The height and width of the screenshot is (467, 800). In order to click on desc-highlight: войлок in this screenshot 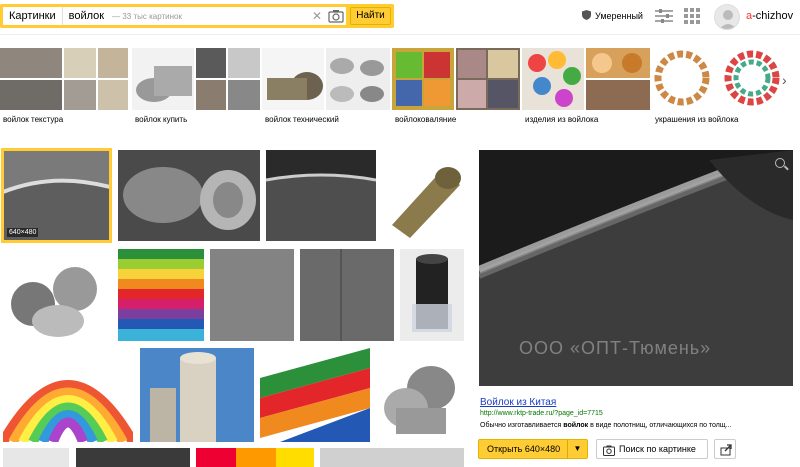, I will do `click(576, 425)`.